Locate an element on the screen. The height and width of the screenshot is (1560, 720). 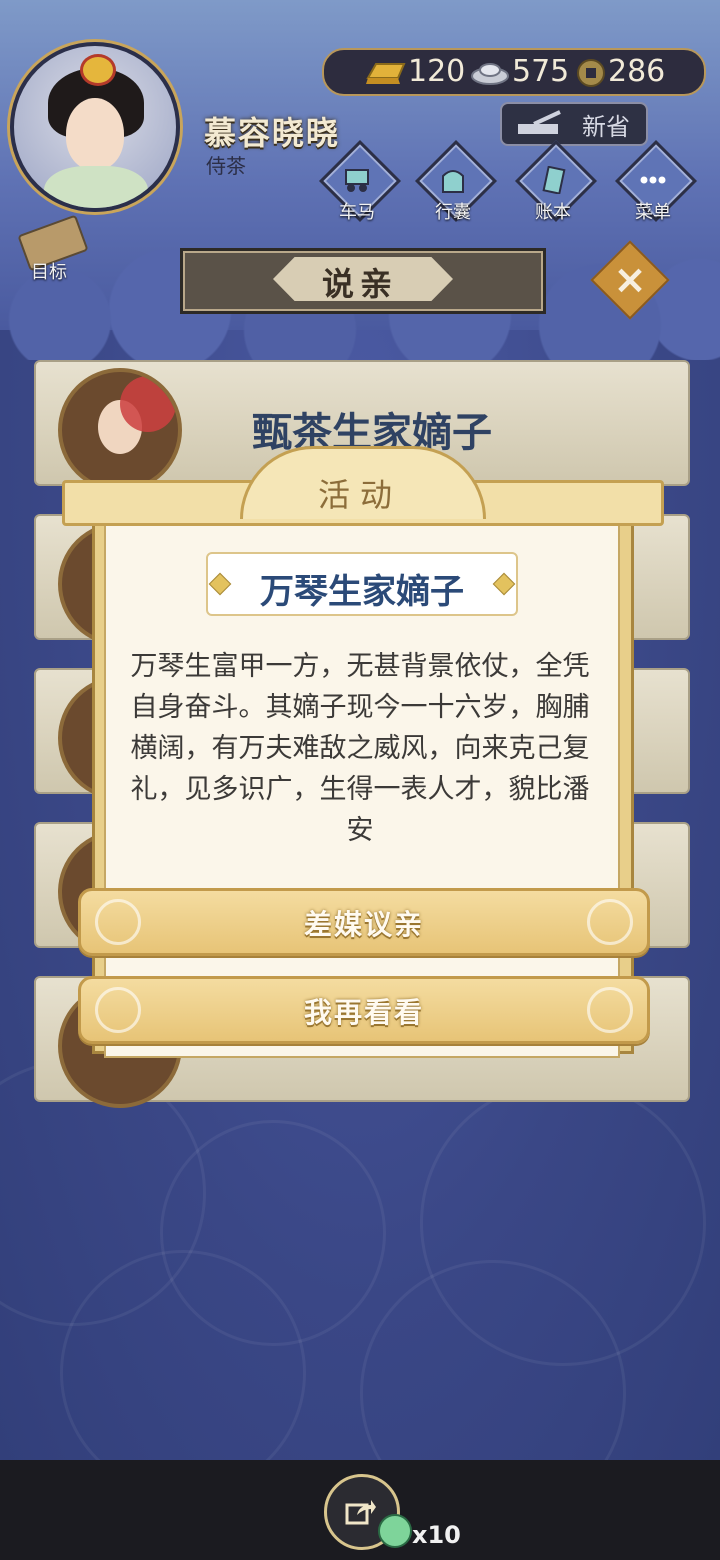
player-avatar is located at coordinates (95, 127).